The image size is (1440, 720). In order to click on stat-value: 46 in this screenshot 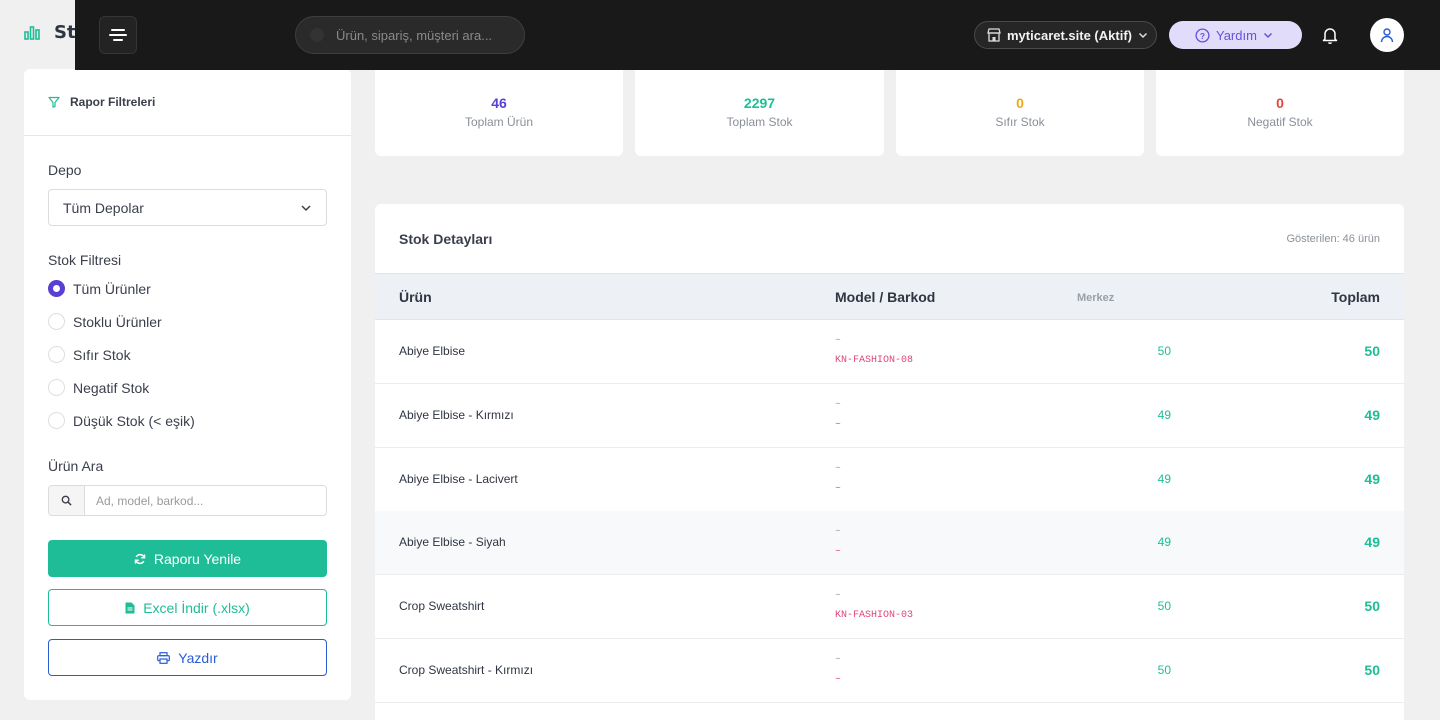, I will do `click(499, 103)`.